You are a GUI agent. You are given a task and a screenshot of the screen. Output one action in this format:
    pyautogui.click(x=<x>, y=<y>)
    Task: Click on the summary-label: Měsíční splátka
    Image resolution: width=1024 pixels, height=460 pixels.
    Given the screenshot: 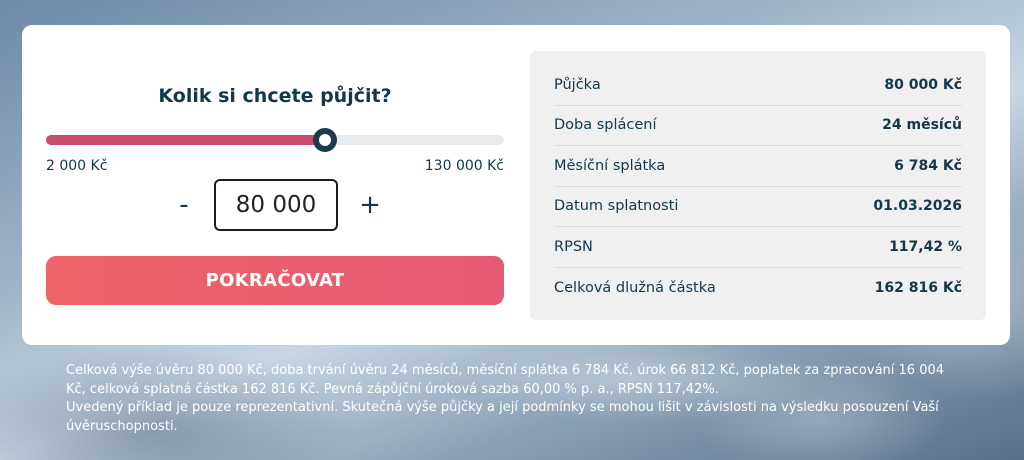 What is the action you would take?
    pyautogui.click(x=610, y=165)
    